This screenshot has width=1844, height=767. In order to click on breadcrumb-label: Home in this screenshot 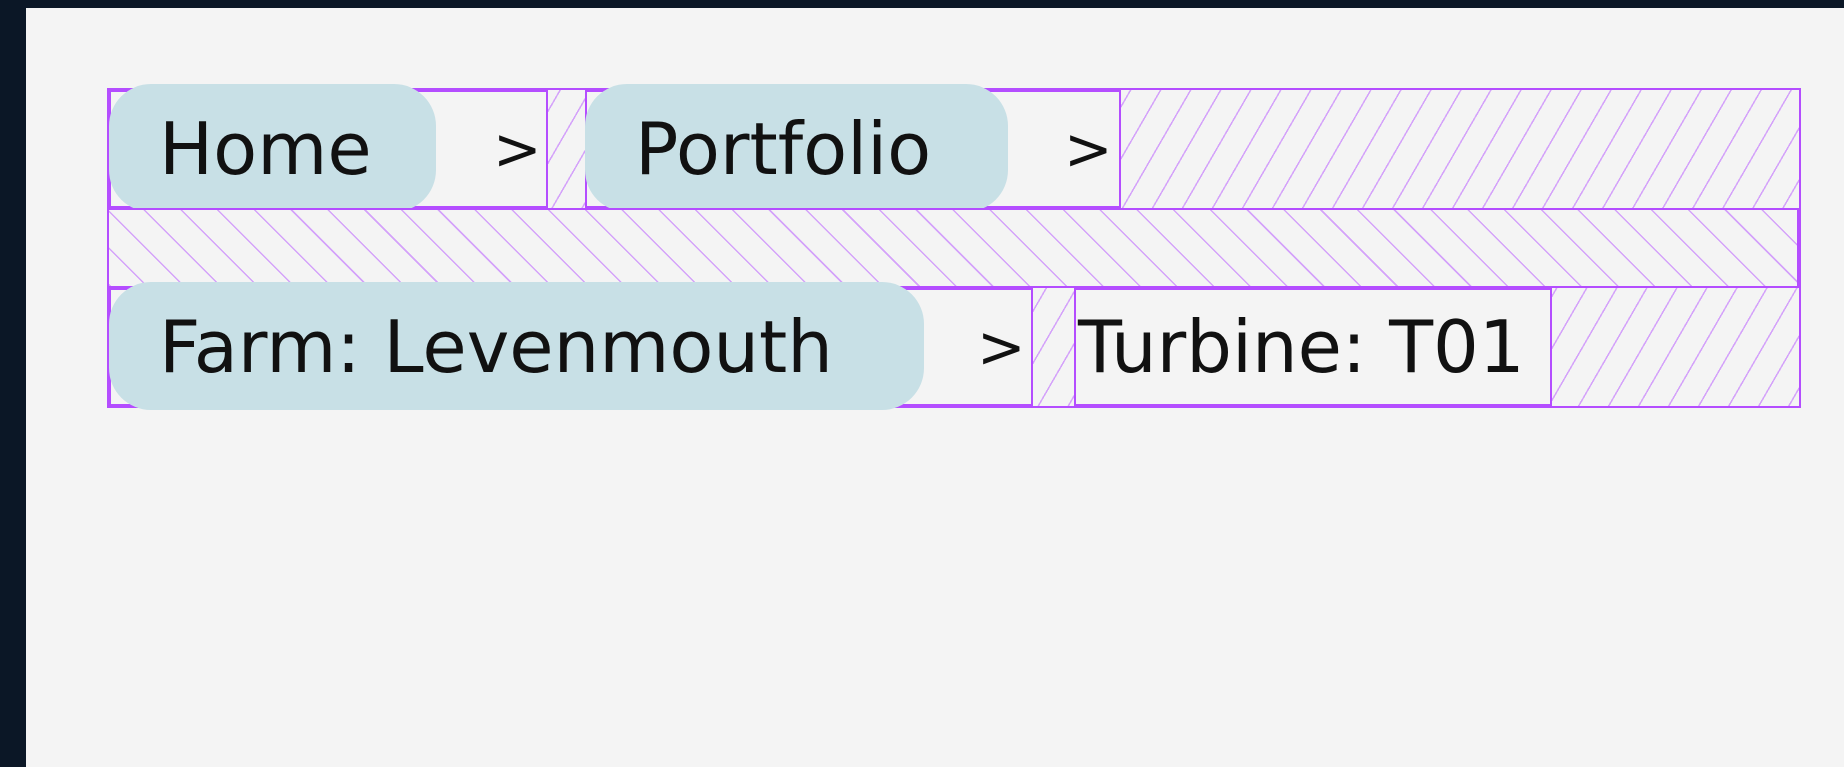, I will do `click(265, 149)`.